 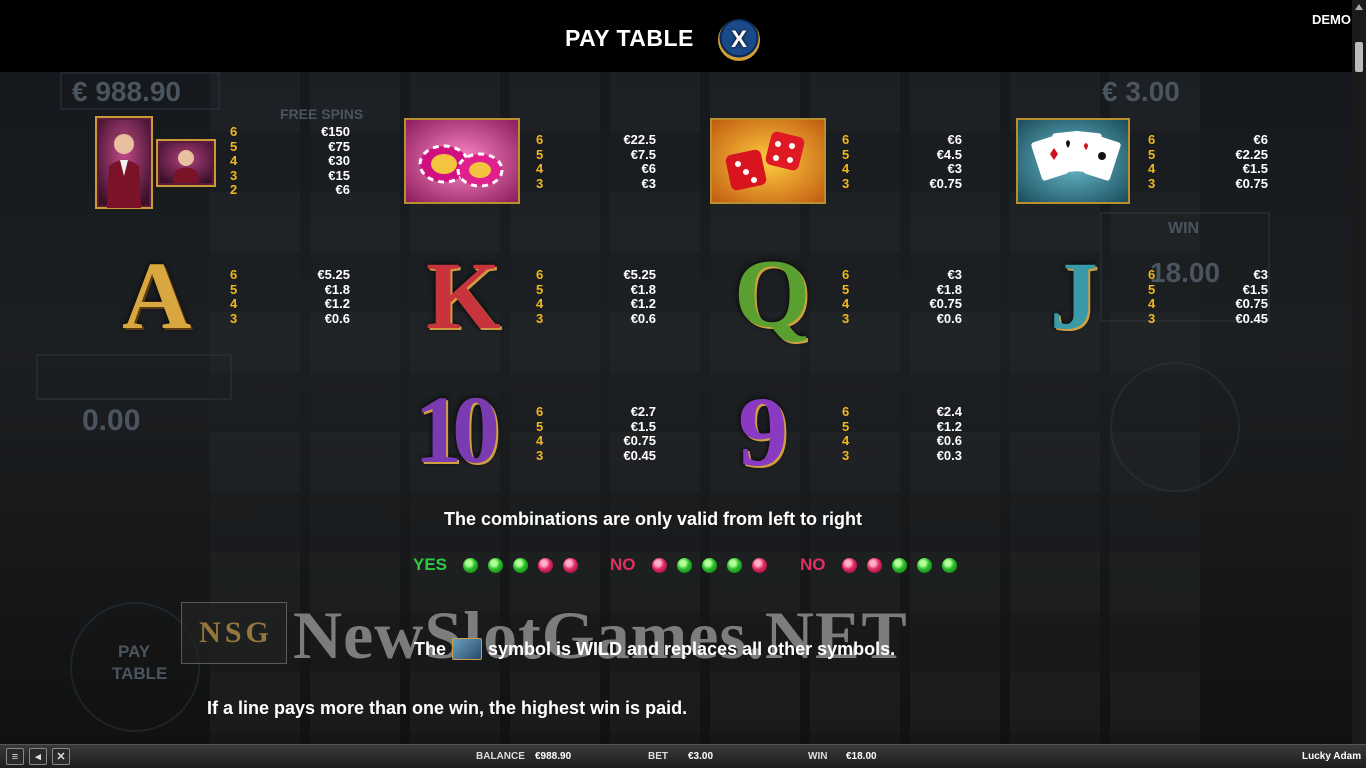 I want to click on balance-label: BALANCE, so click(x=500, y=756).